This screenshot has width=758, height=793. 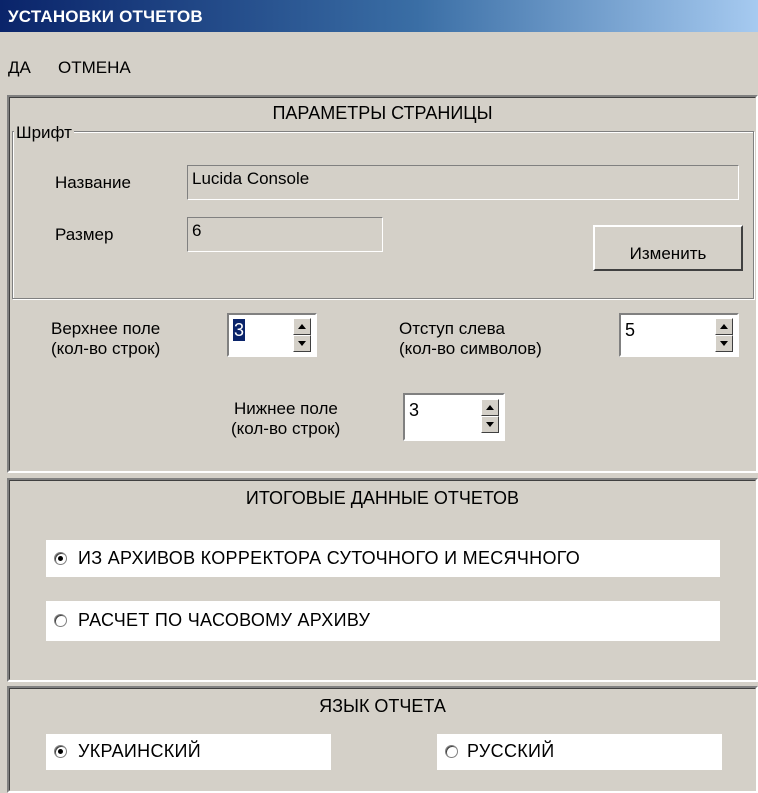 What do you see at coordinates (19, 68) in the screenshot?
I see `menu-ok: ДА` at bounding box center [19, 68].